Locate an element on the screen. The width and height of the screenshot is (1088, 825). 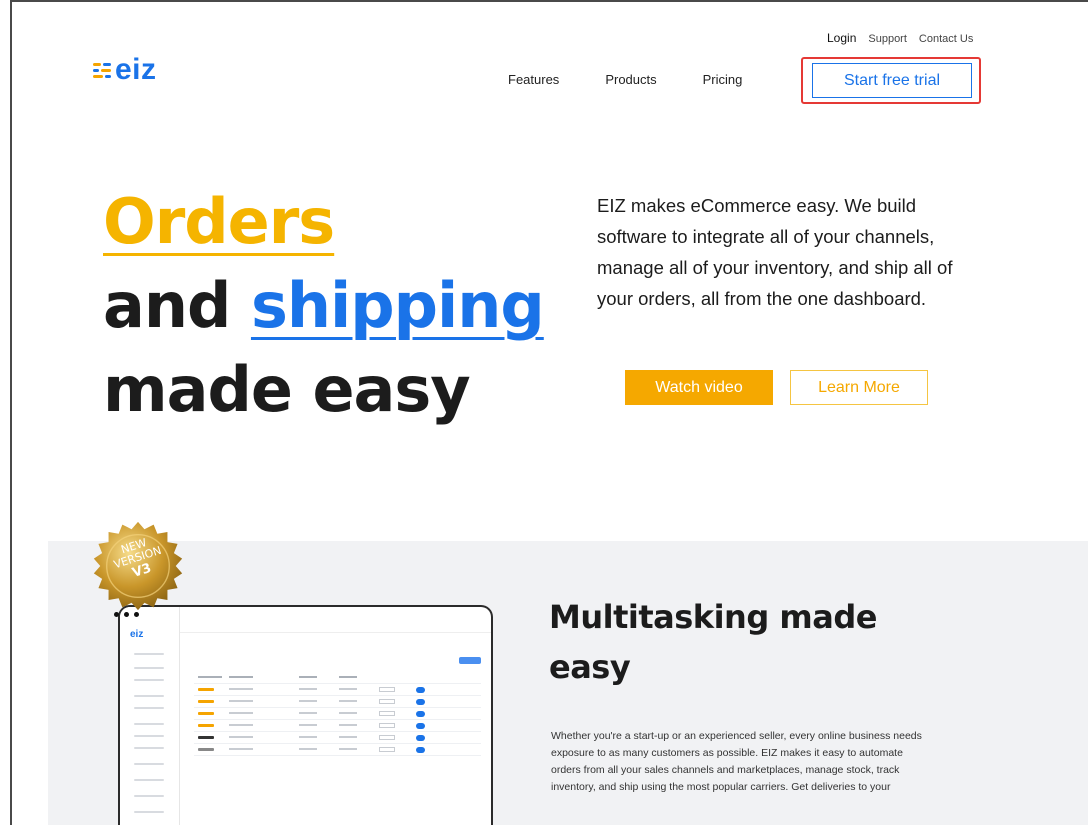
feature-title: Multitasking made easy is located at coordinates (713, 642).